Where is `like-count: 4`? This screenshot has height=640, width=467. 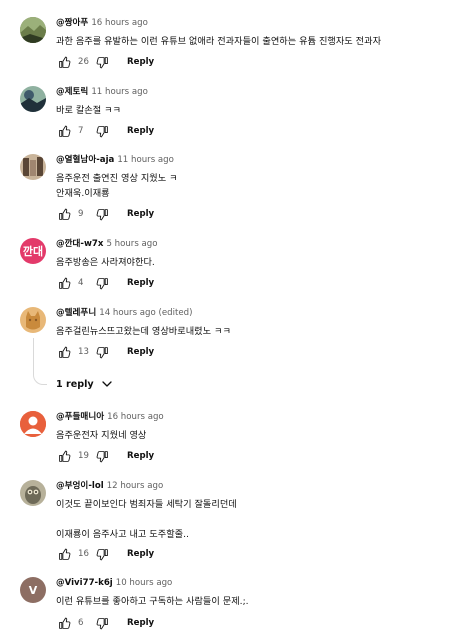 like-count: 4 is located at coordinates (81, 283).